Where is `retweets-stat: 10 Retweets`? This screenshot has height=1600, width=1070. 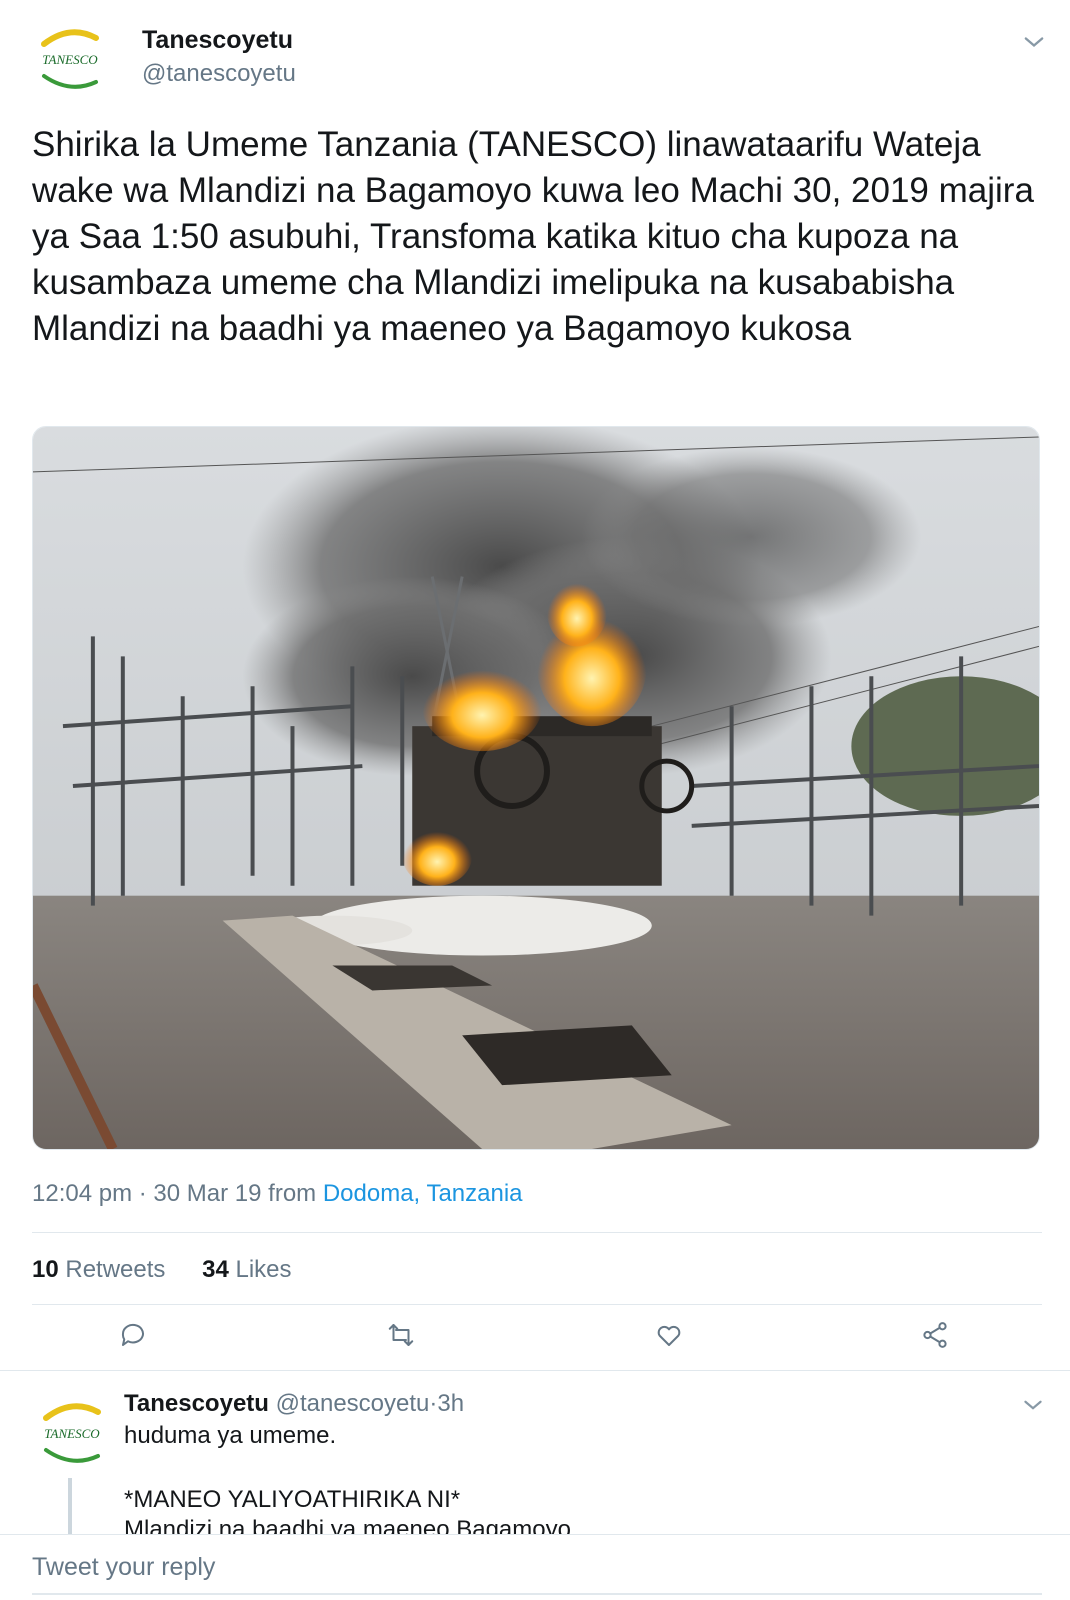 retweets-stat: 10 Retweets is located at coordinates (98, 1269).